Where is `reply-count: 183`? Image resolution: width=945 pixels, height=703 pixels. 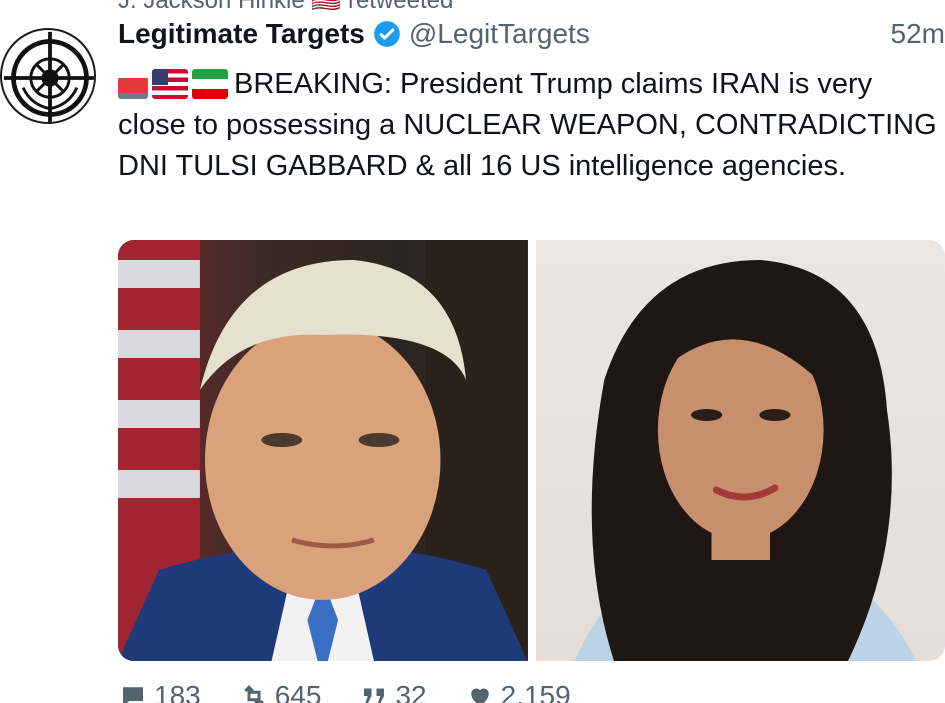 reply-count: 183 is located at coordinates (177, 691).